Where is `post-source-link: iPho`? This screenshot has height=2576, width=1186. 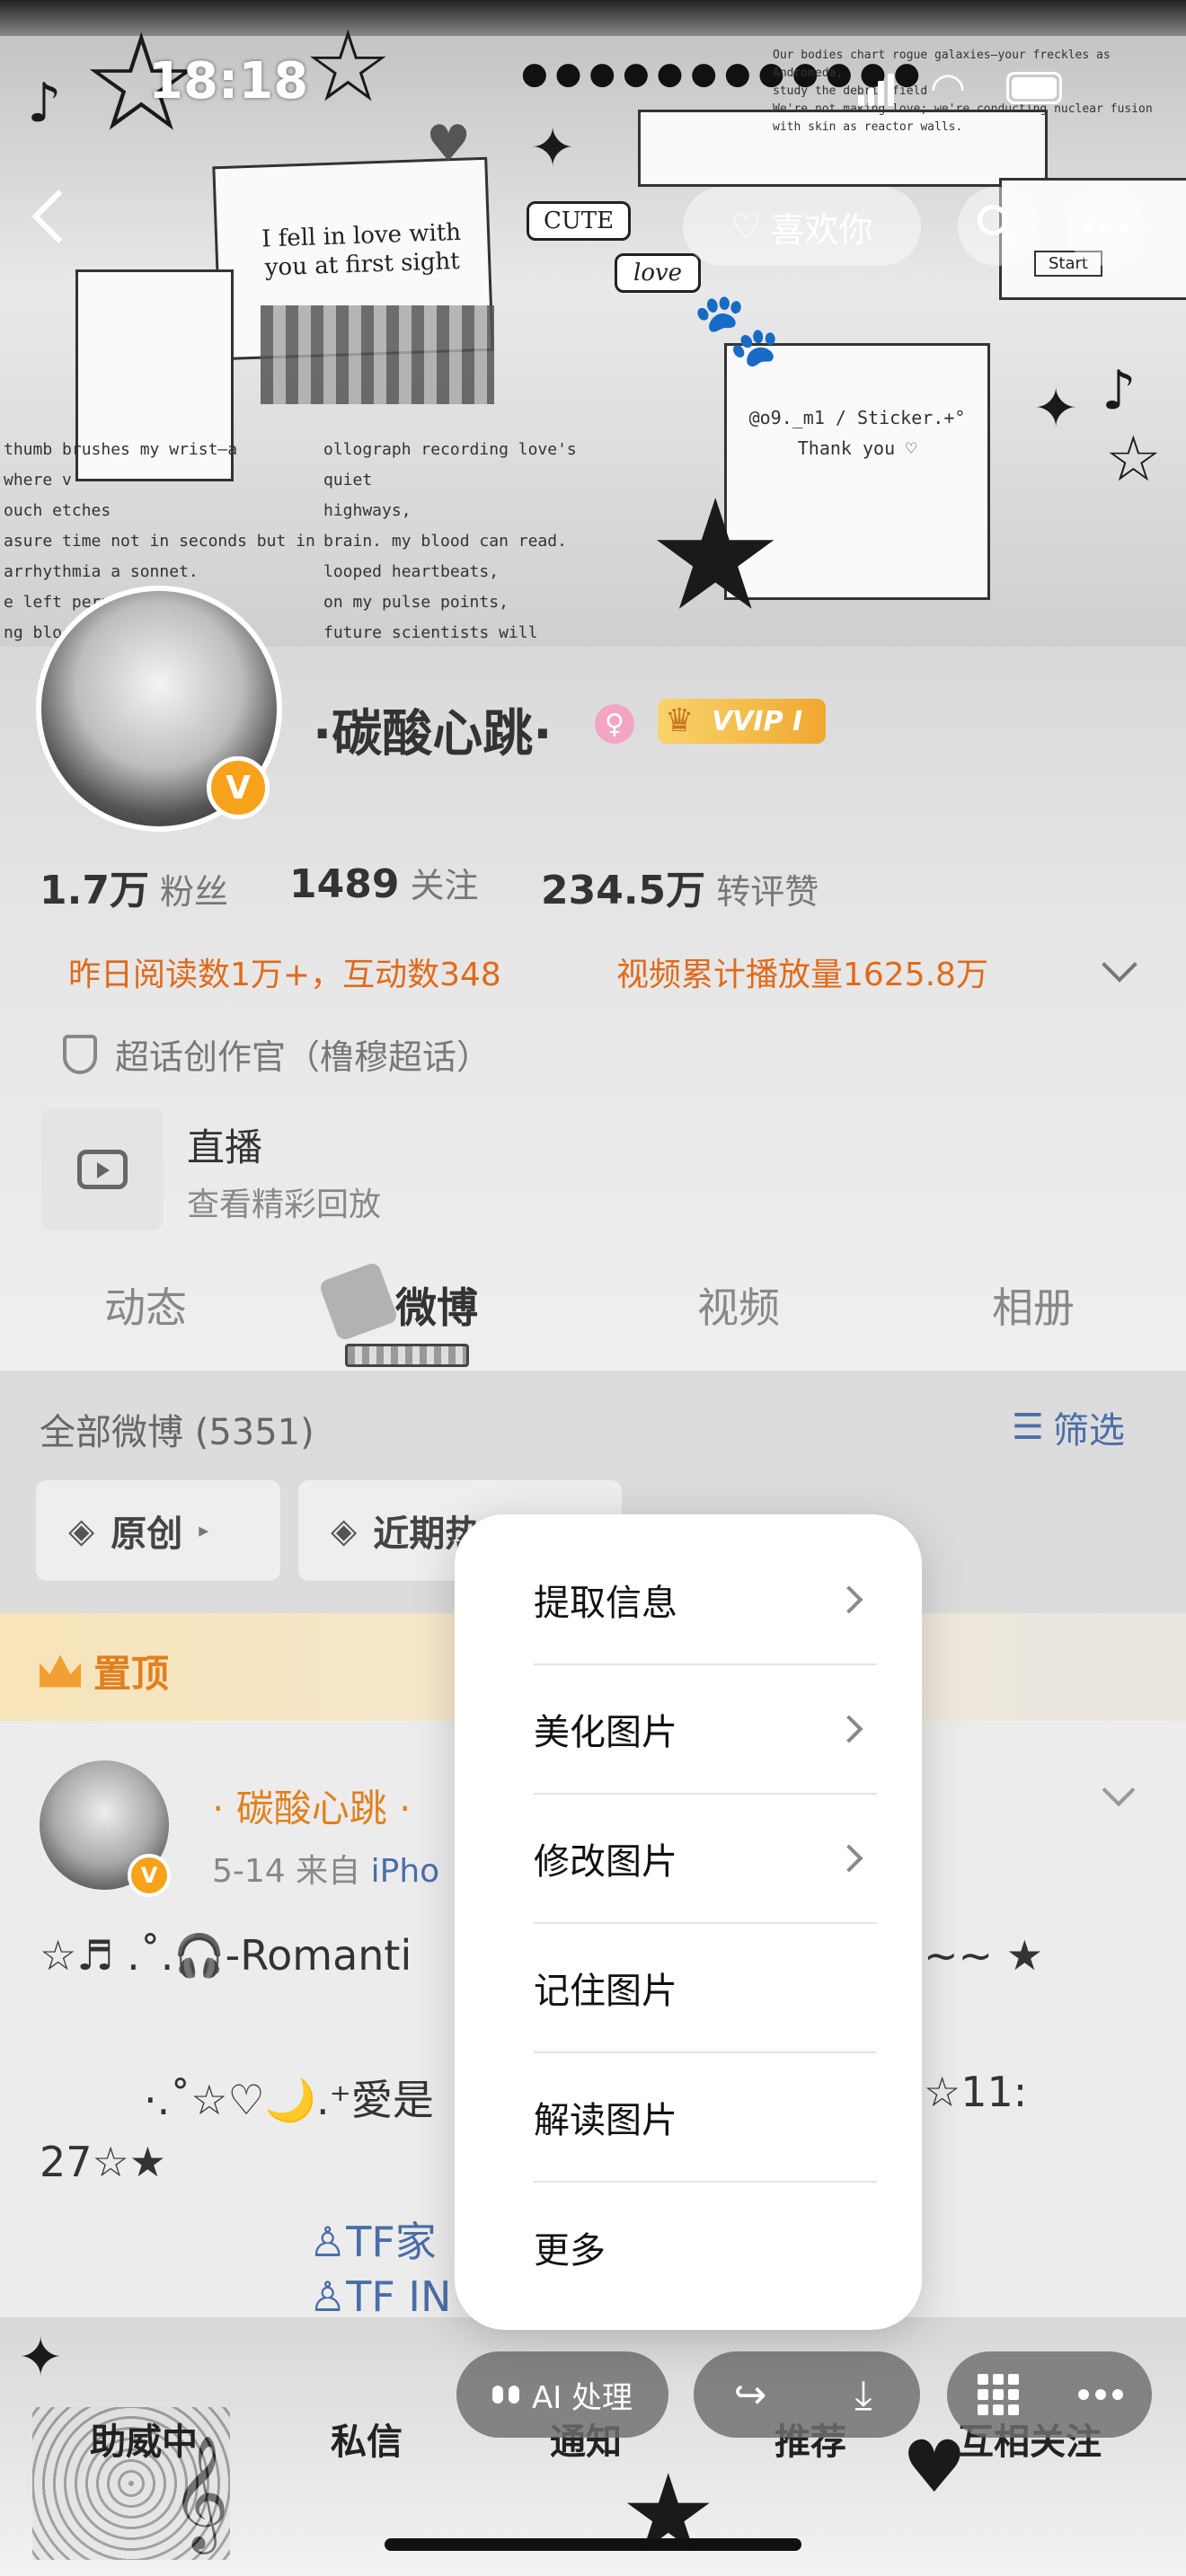
post-source-link: iPho is located at coordinates (405, 1871).